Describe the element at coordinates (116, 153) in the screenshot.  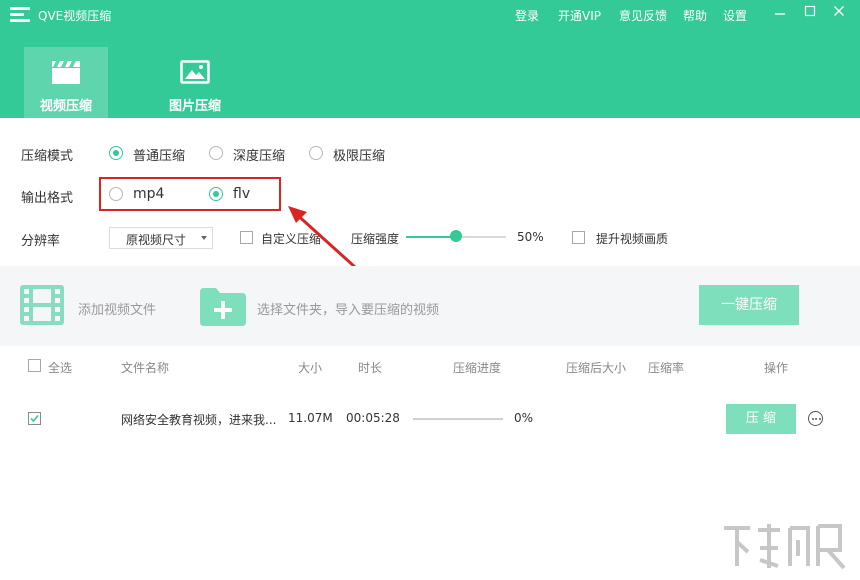
I see `mode-normal-radio` at that location.